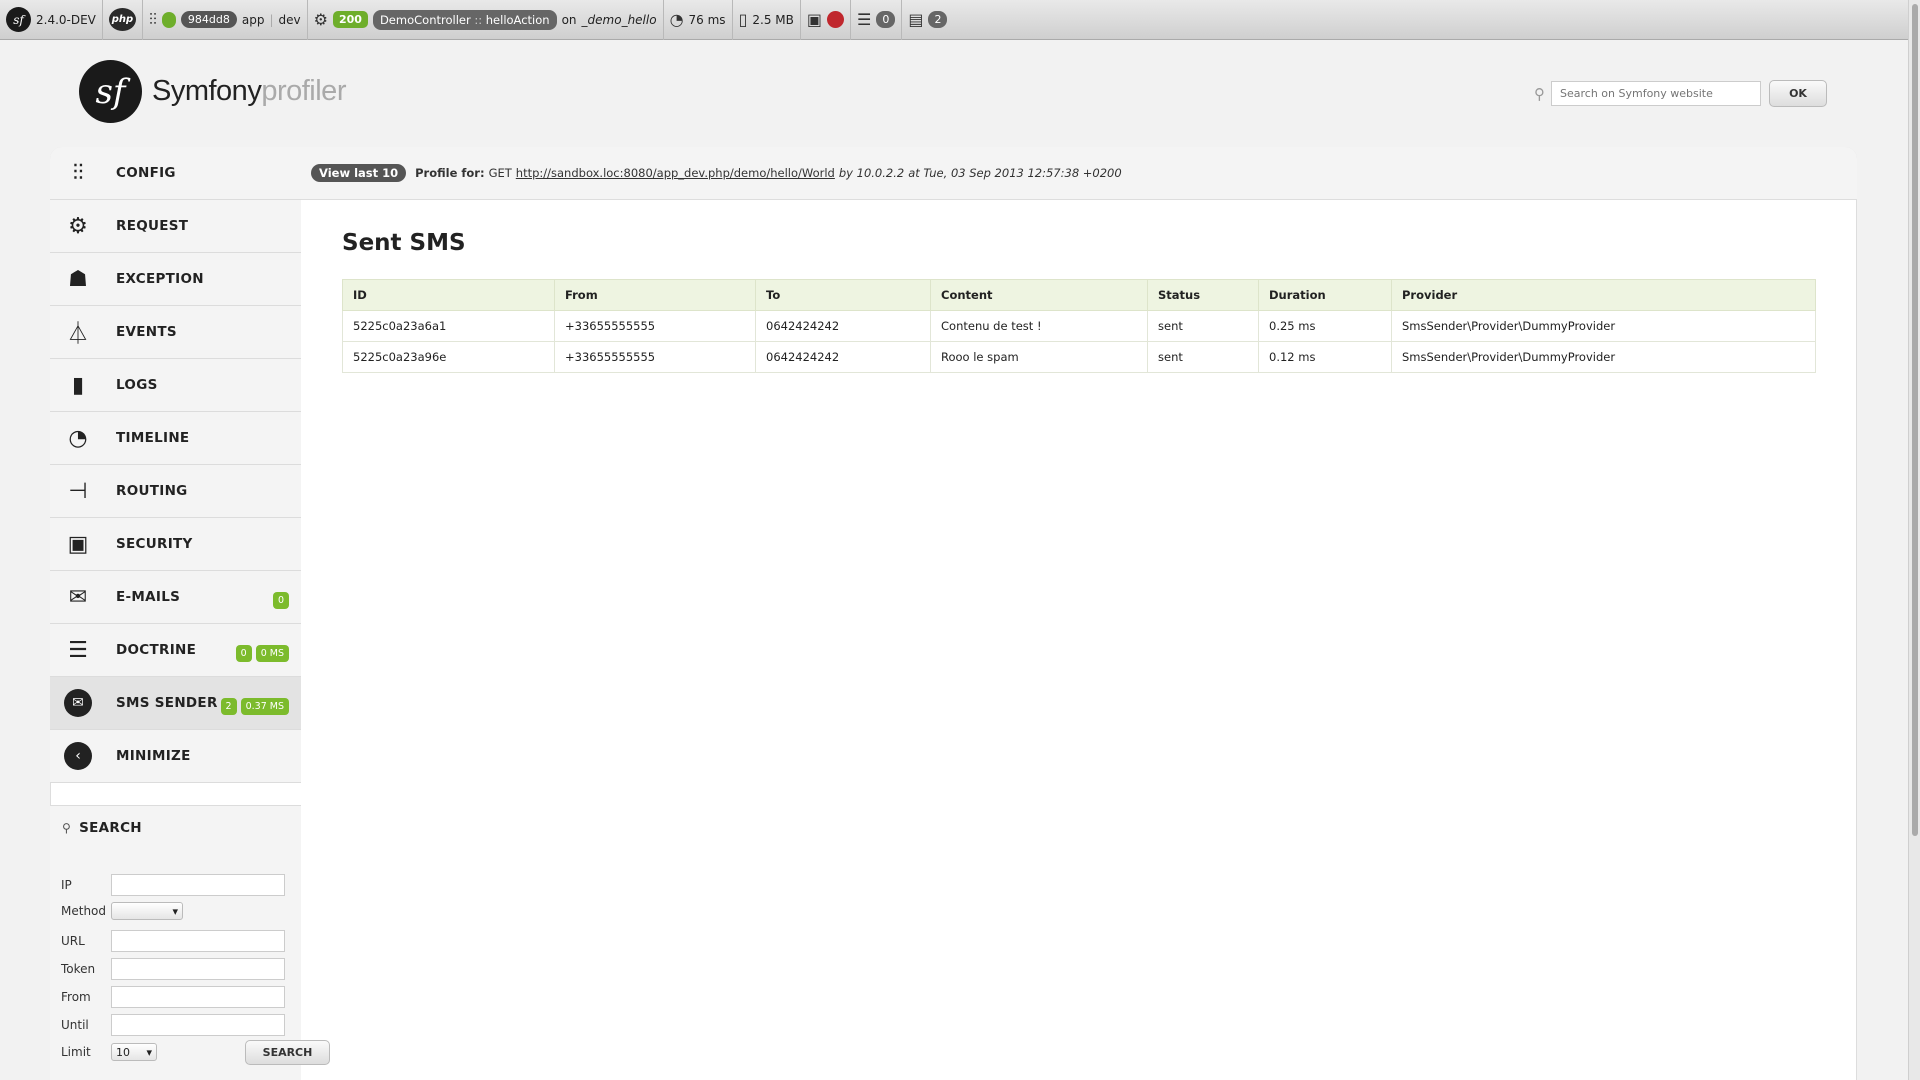 The height and width of the screenshot is (1080, 1920). Describe the element at coordinates (272, 653) in the screenshot. I see `query-time-badge: 0 MS` at that location.